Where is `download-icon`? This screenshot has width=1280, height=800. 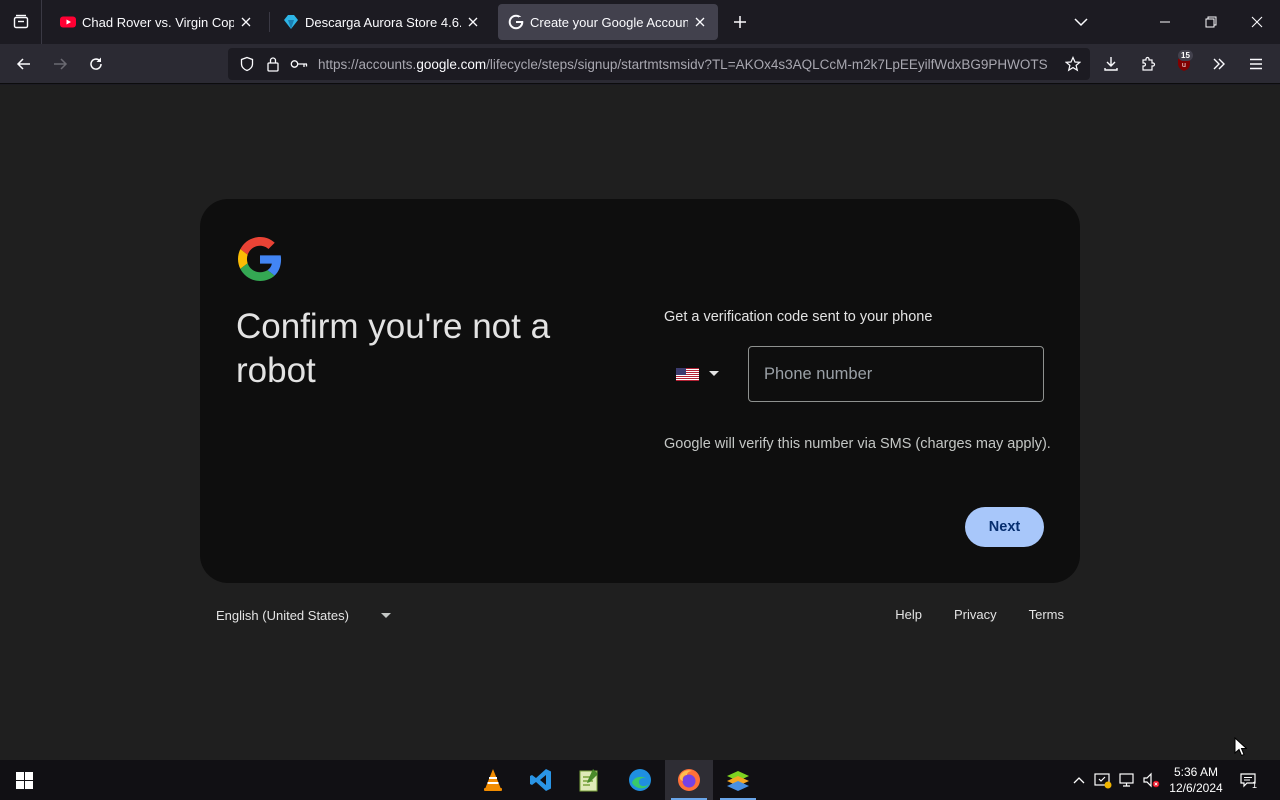 download-icon is located at coordinates (1111, 64).